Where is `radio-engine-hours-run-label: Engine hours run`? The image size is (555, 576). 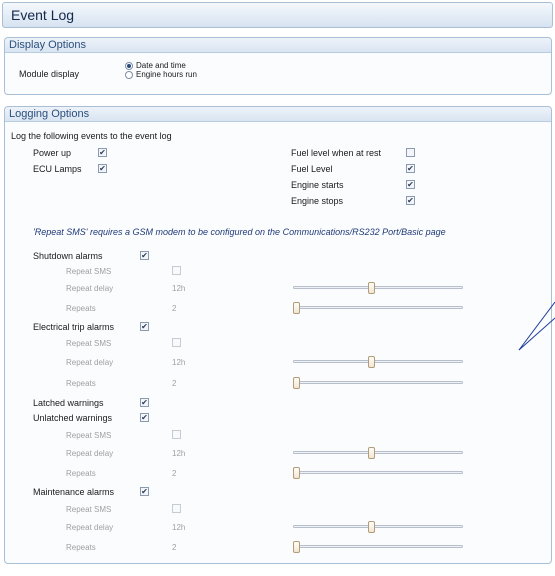 radio-engine-hours-run-label: Engine hours run is located at coordinates (166, 74).